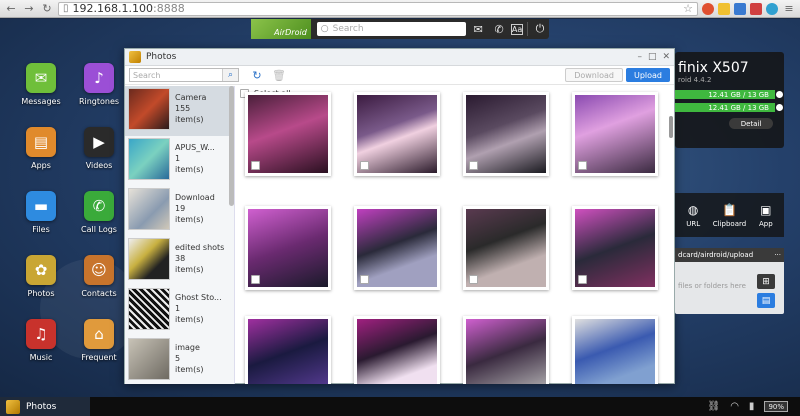  What do you see at coordinates (688, 8) in the screenshot?
I see `bookmark-star-icon: ☆` at bounding box center [688, 8].